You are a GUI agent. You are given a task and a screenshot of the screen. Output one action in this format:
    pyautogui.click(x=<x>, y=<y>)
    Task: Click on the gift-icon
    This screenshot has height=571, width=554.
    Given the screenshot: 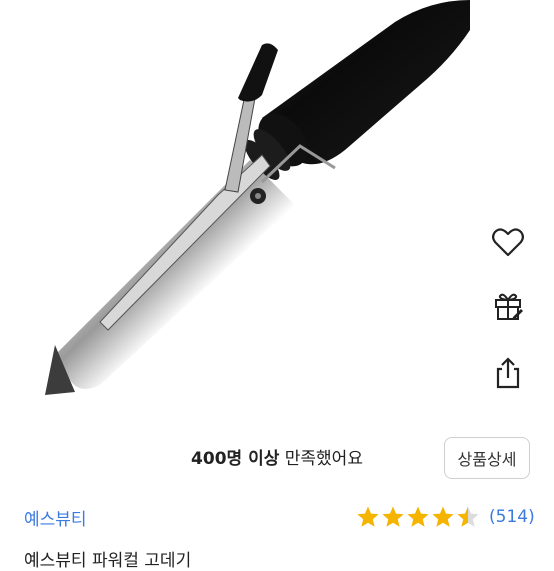 What is the action you would take?
    pyautogui.click(x=509, y=306)
    